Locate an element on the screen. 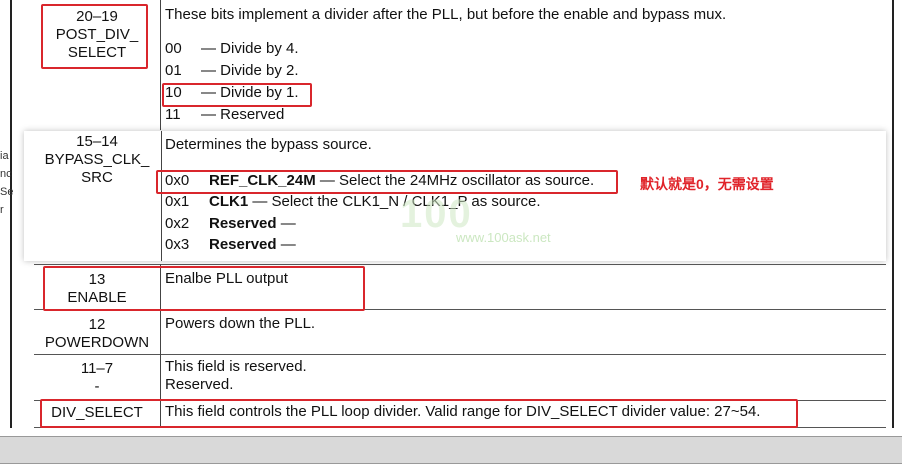  field-name-line2: SRC is located at coordinates (97, 177).